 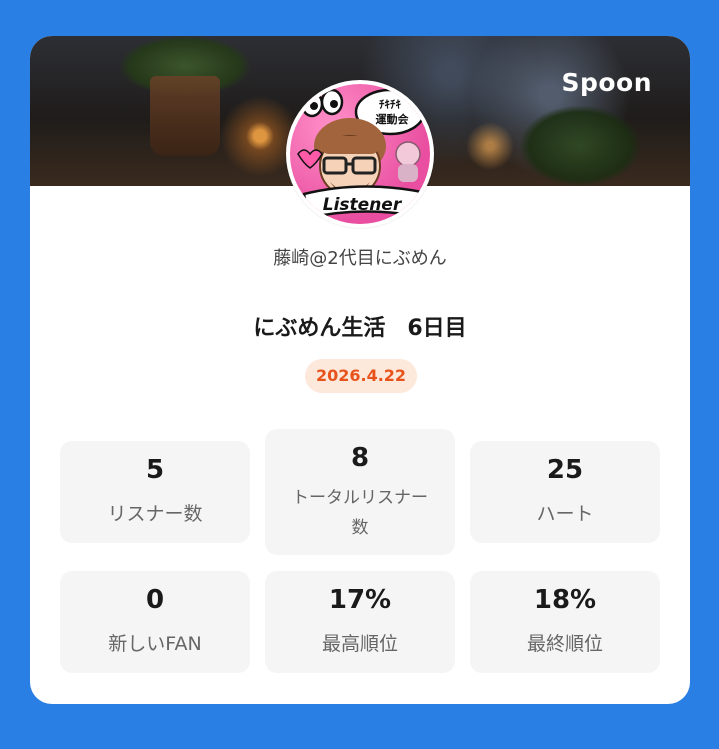 What do you see at coordinates (360, 622) in the screenshot?
I see `stat-highest-rank: 17% 最高順位` at bounding box center [360, 622].